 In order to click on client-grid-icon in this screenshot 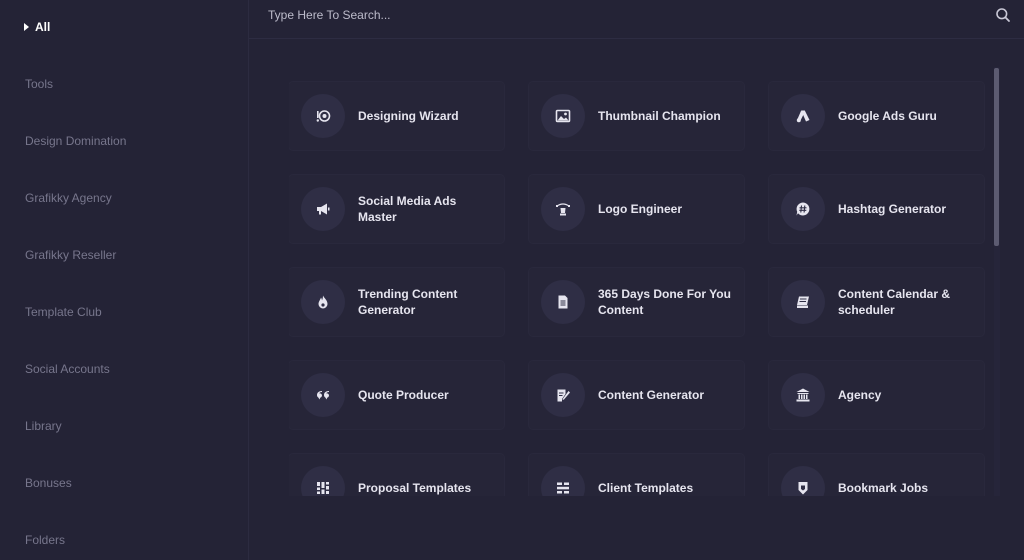, I will do `click(563, 488)`.